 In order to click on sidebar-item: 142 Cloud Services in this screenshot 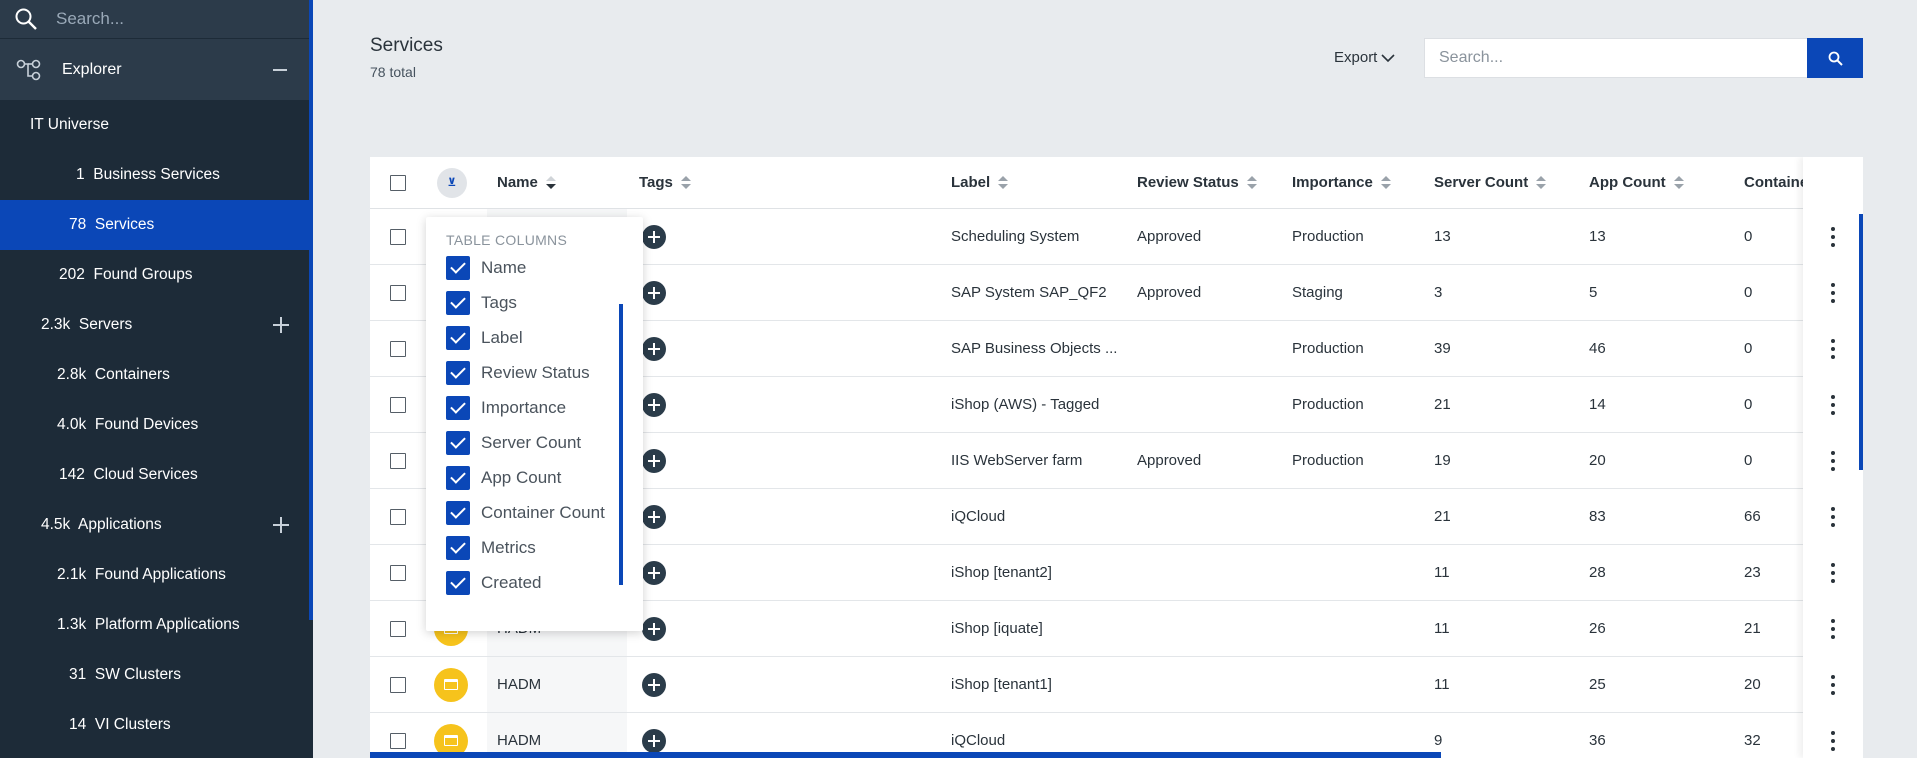, I will do `click(156, 475)`.